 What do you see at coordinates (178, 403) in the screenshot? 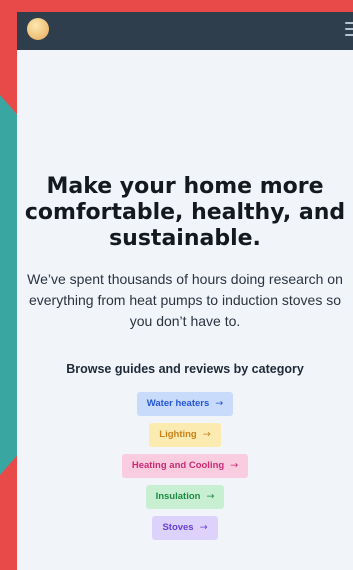
I see `category-label: Water heaters` at bounding box center [178, 403].